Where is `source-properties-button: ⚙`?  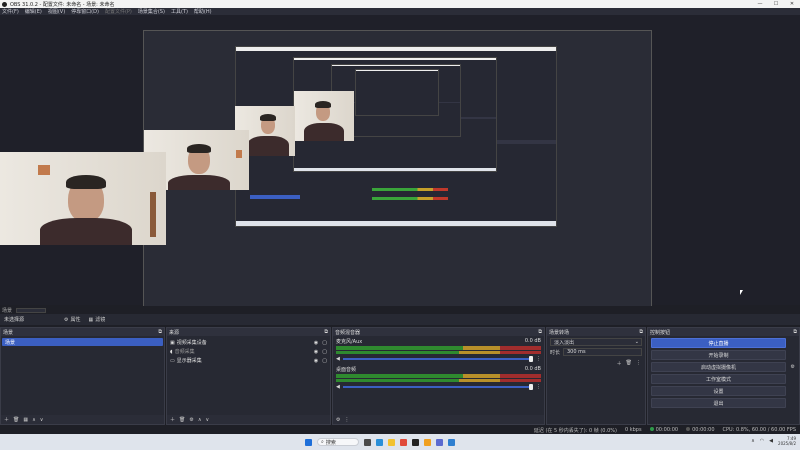 source-properties-button: ⚙ is located at coordinates (191, 420).